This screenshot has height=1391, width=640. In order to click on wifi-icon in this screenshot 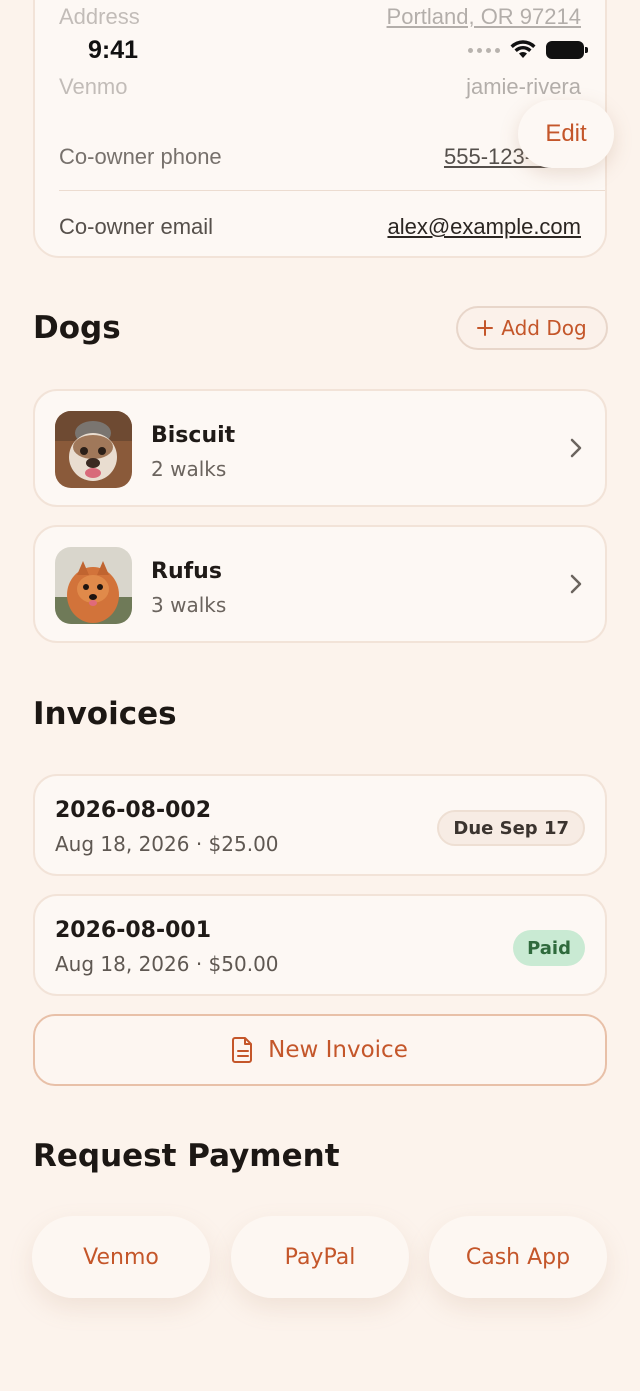, I will do `click(523, 49)`.